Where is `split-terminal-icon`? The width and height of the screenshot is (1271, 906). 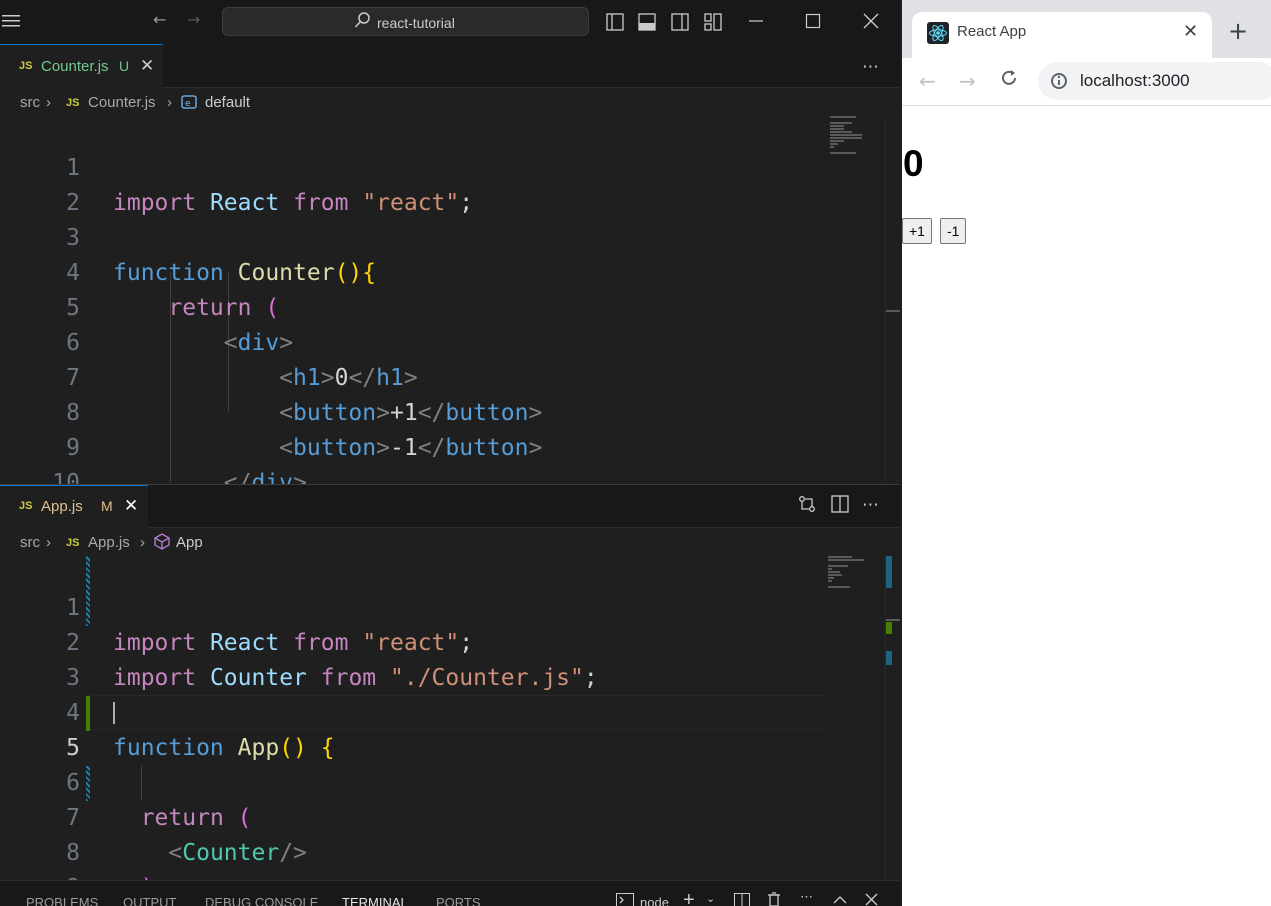
split-terminal-icon is located at coordinates (742, 899).